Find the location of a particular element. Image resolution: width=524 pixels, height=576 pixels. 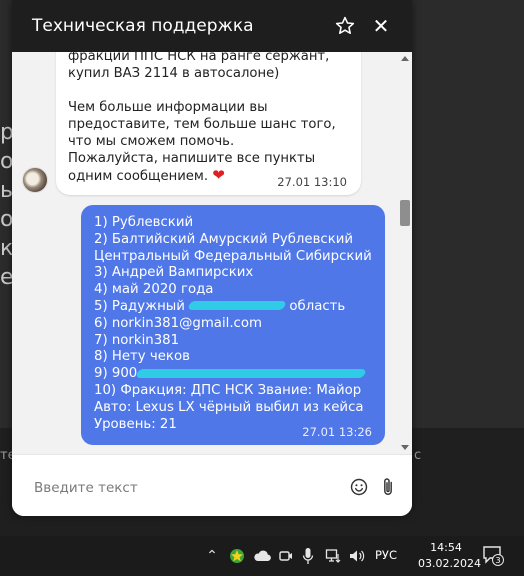

close-button: ✕ is located at coordinates (381, 26).